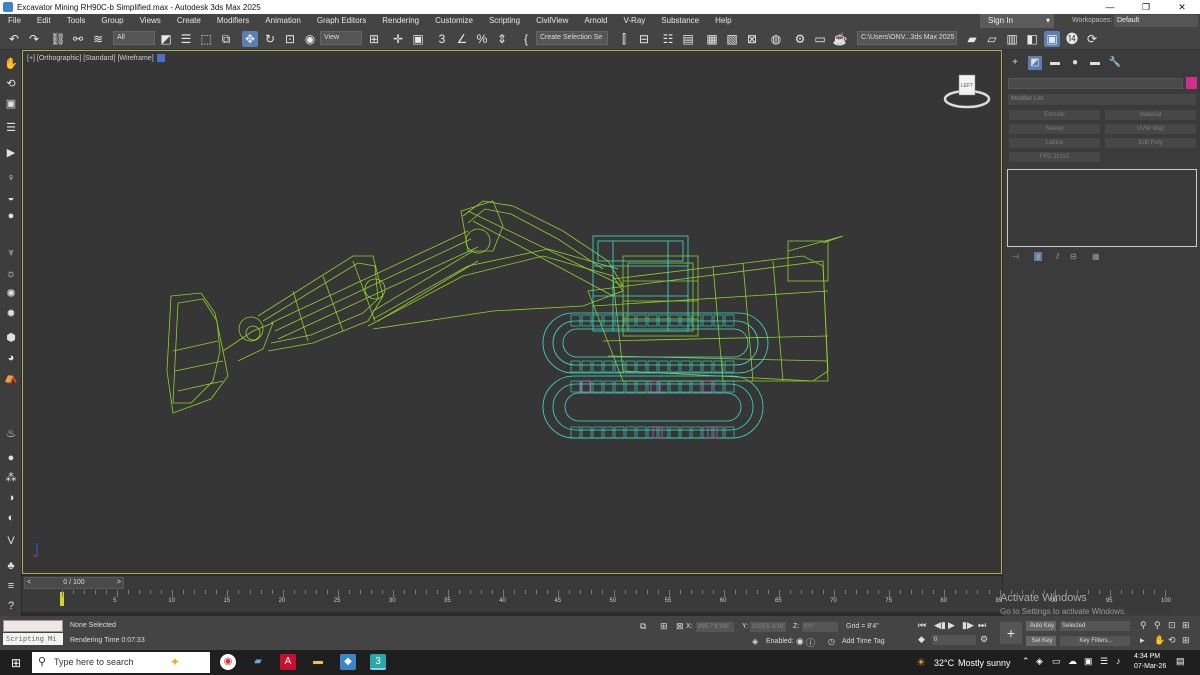  Describe the element at coordinates (907, 38) in the screenshot. I see `project-folder-select: C:\Users\ONV...3ds Max 2025` at that location.